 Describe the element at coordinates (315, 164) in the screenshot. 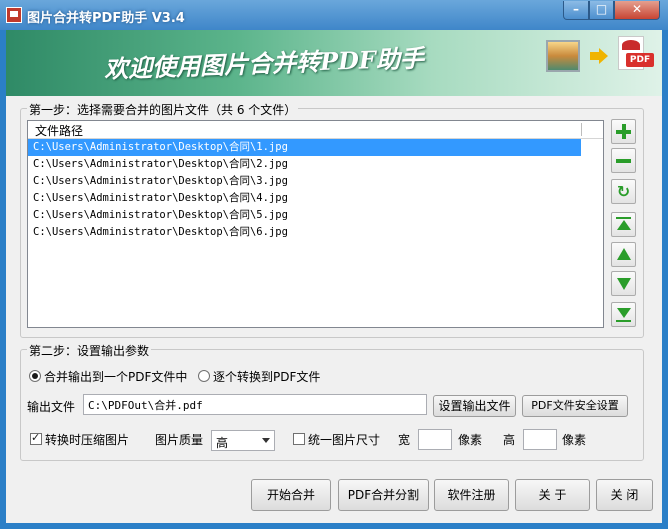

I see `list-item: C:\Users\Administrator\Desktop\合同\2.jpg` at that location.